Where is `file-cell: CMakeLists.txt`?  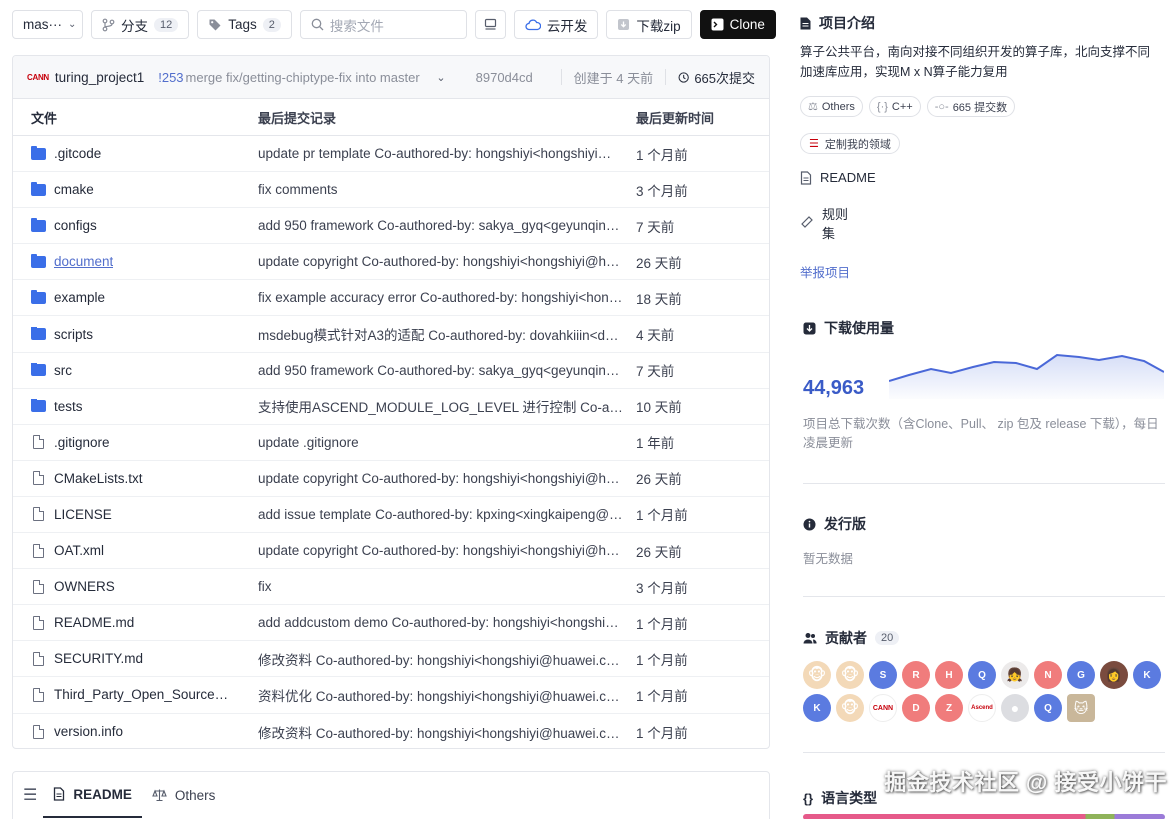 file-cell: CMakeLists.txt is located at coordinates (135, 478).